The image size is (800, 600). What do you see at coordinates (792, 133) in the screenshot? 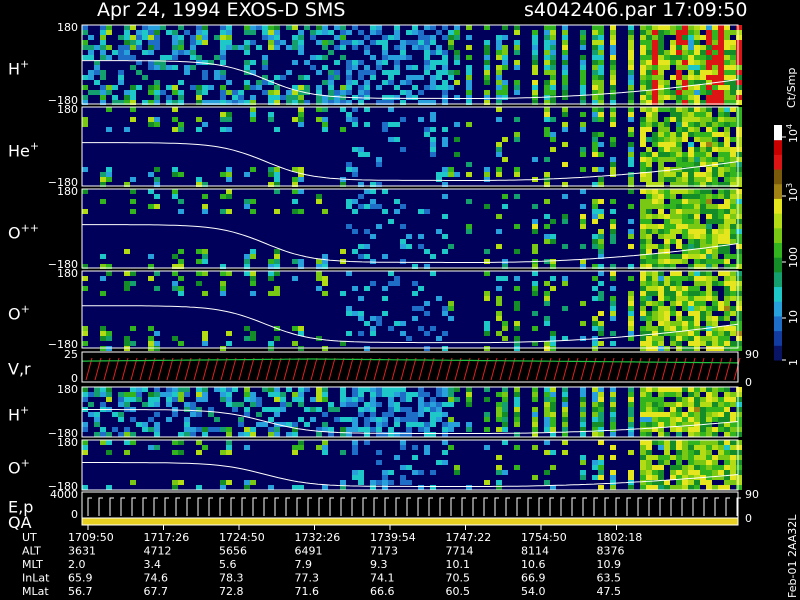
I see `colorbar-tick-label: 104` at bounding box center [792, 133].